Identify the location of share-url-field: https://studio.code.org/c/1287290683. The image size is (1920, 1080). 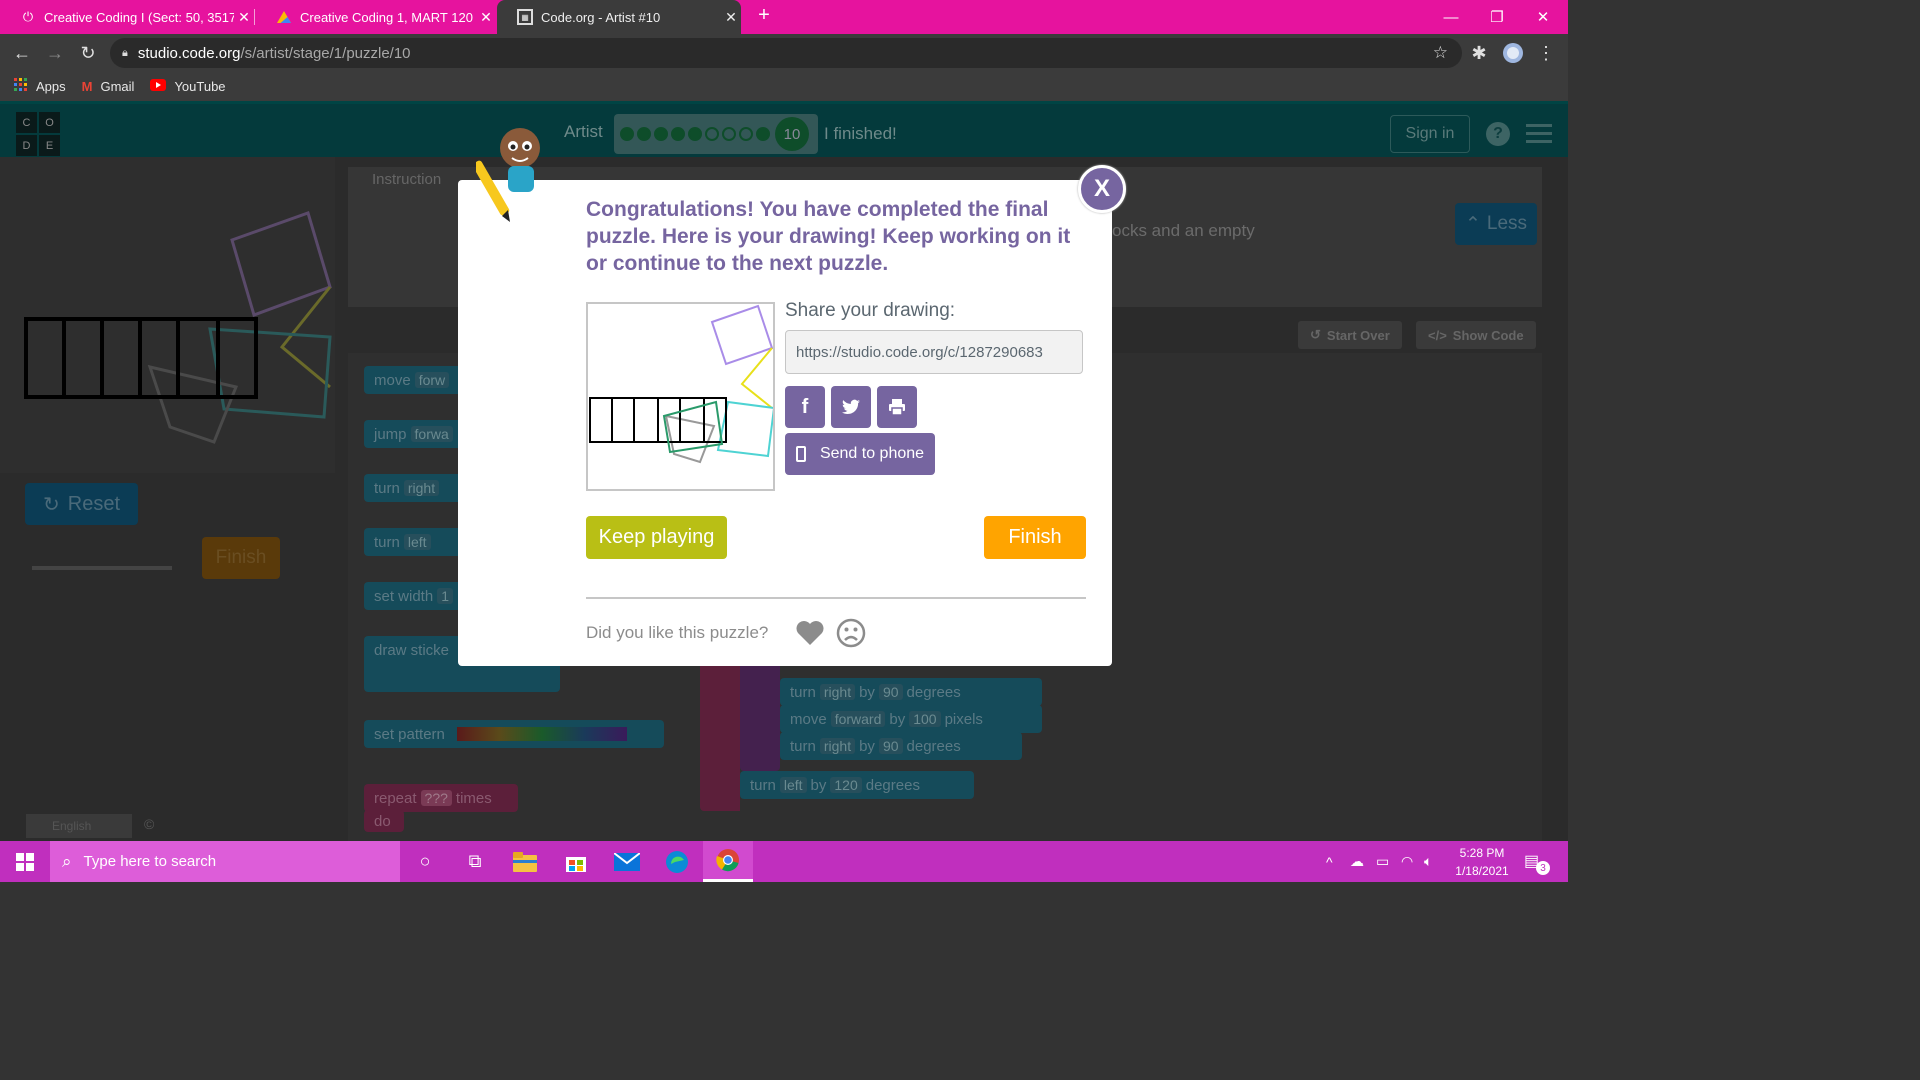
(934, 352).